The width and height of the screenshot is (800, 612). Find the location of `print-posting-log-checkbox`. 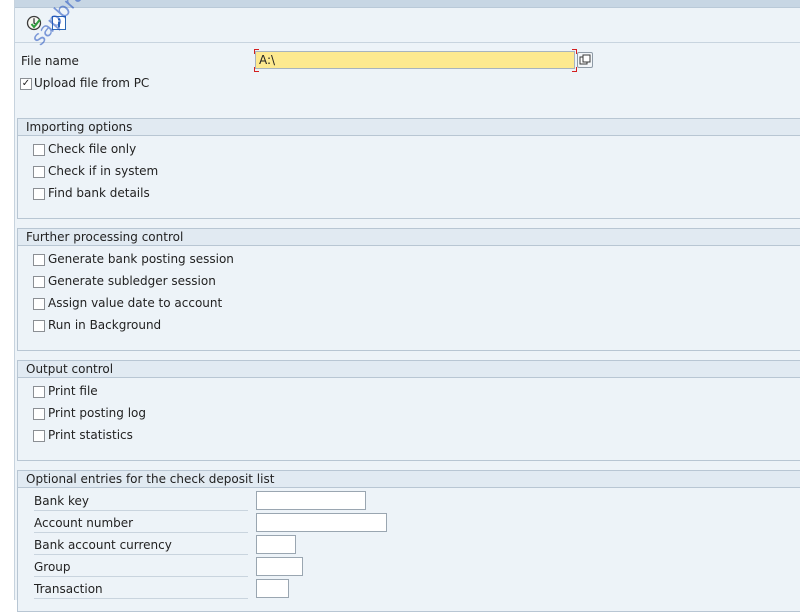

print-posting-log-checkbox is located at coordinates (39, 414).